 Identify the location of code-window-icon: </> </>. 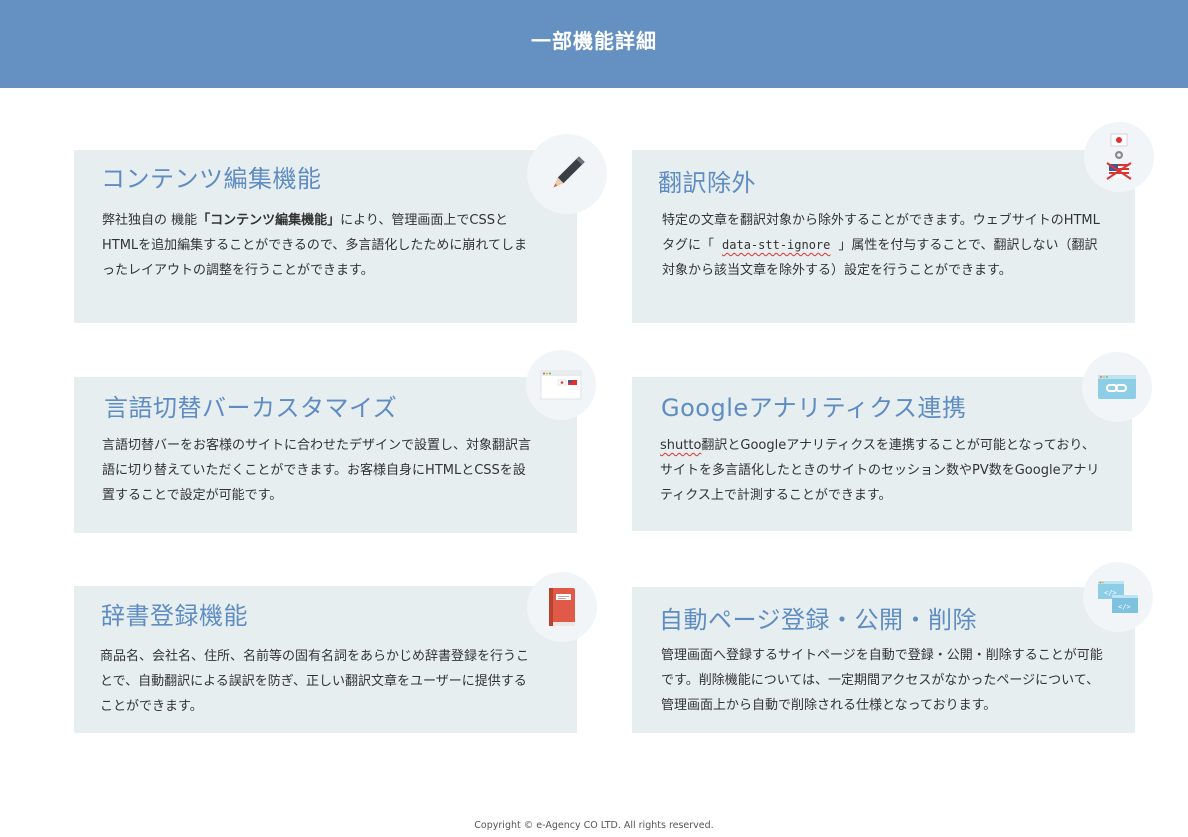
(1118, 597).